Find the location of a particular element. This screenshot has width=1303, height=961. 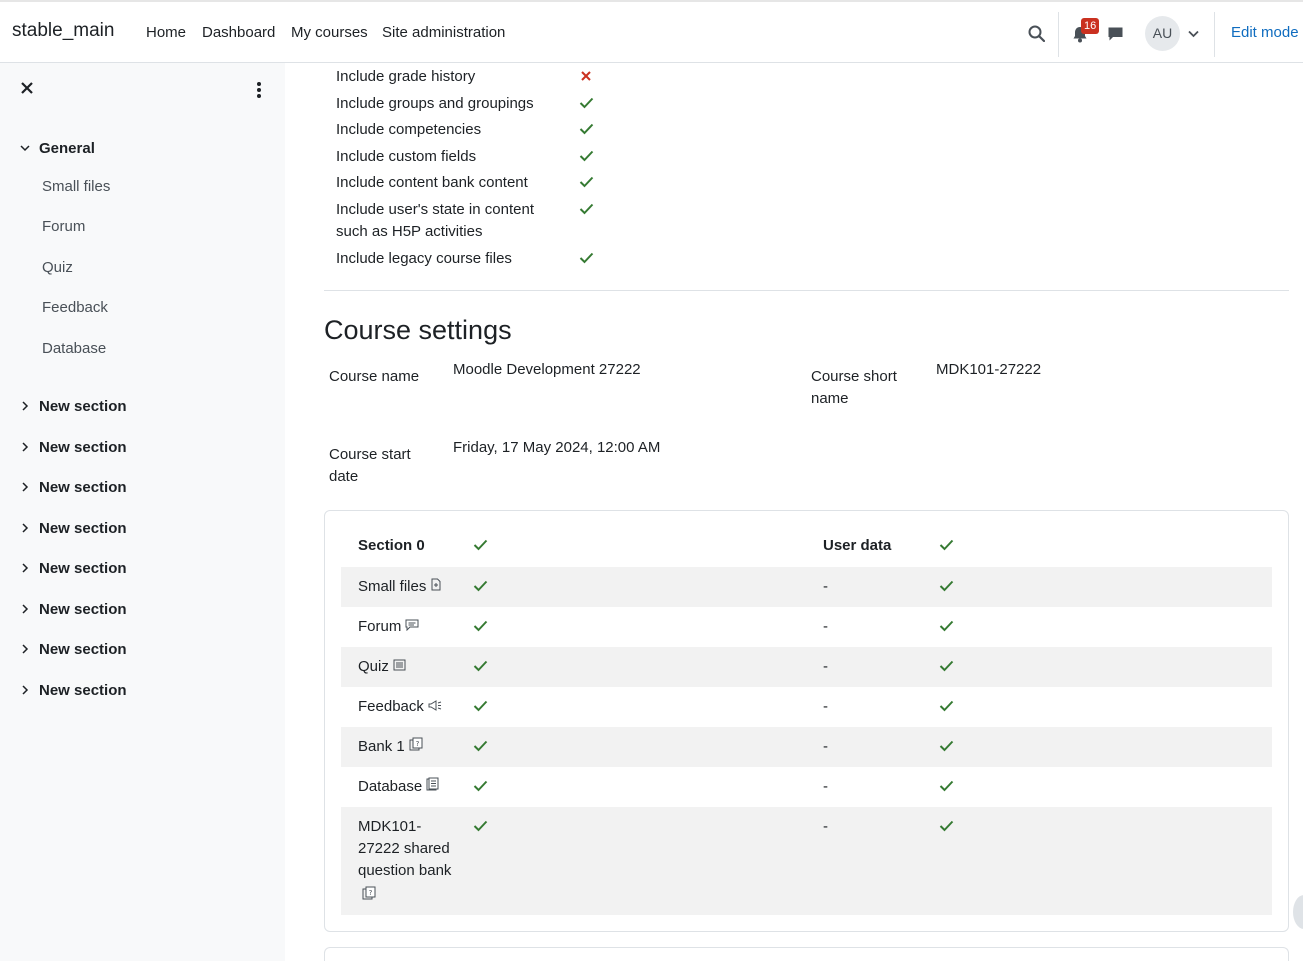

file-icon is located at coordinates (436, 587).